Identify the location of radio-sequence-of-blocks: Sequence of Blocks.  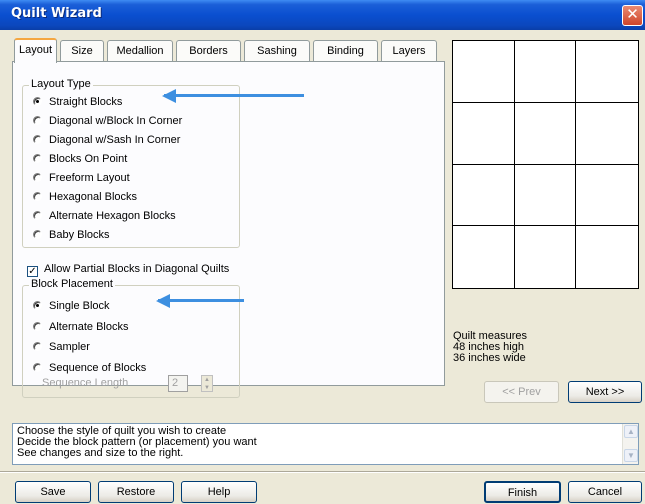
(89, 368).